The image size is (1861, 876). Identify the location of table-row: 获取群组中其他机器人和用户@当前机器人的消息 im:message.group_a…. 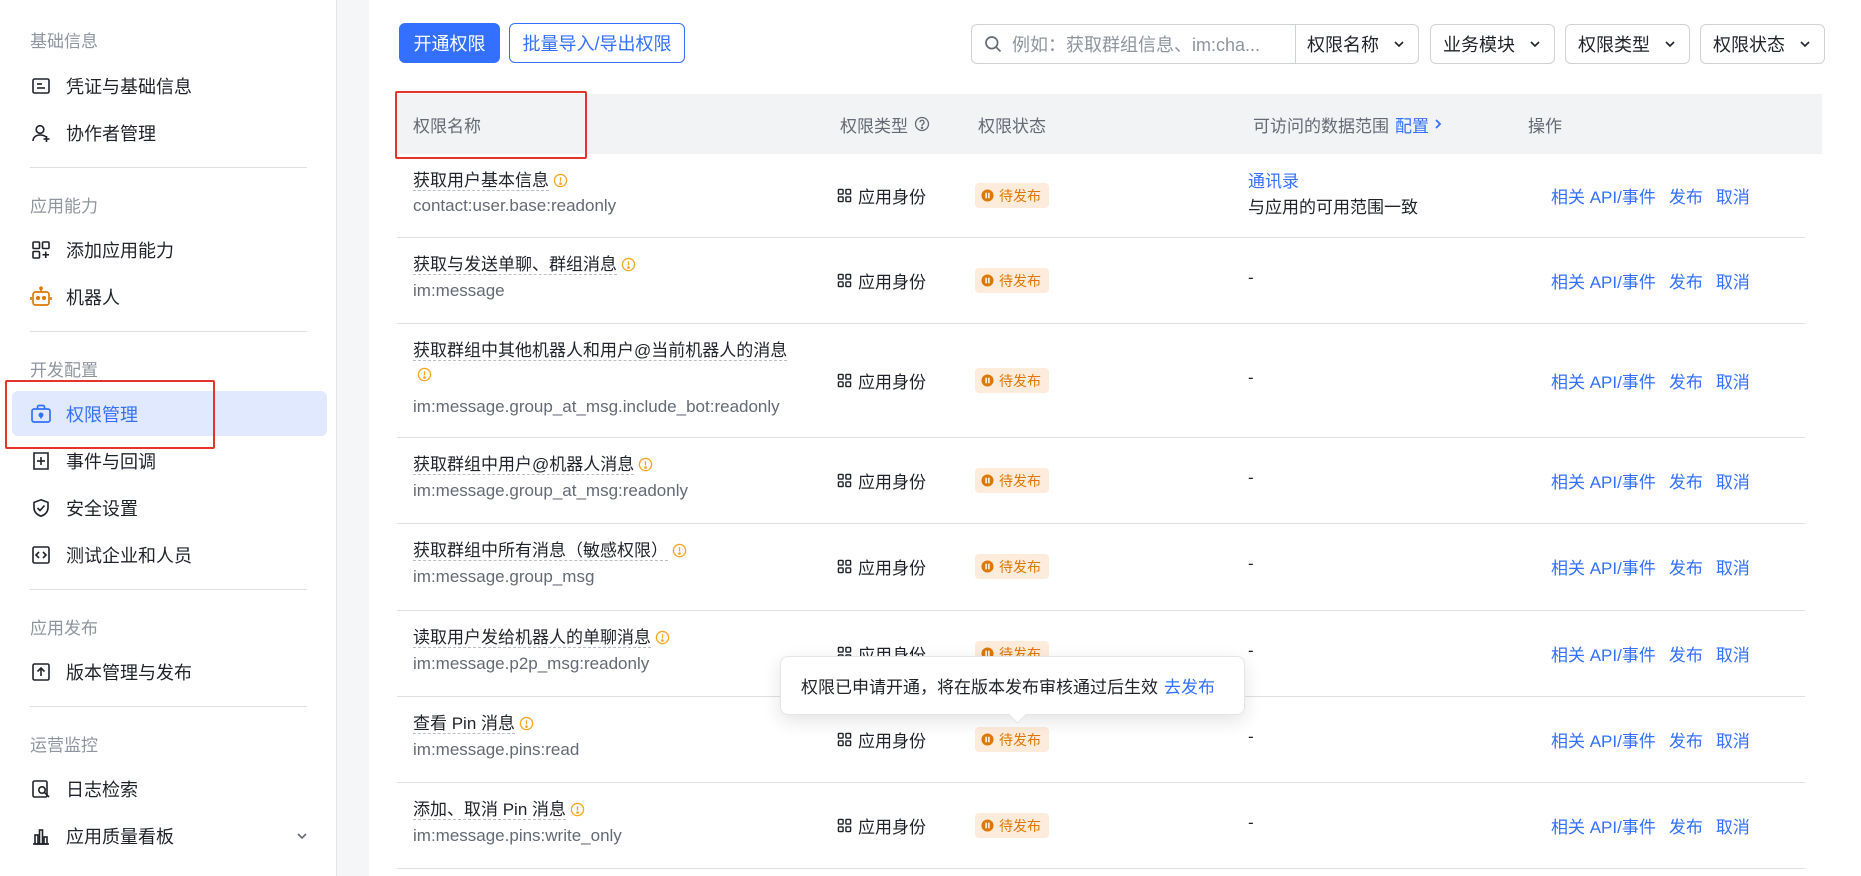
(1101, 380).